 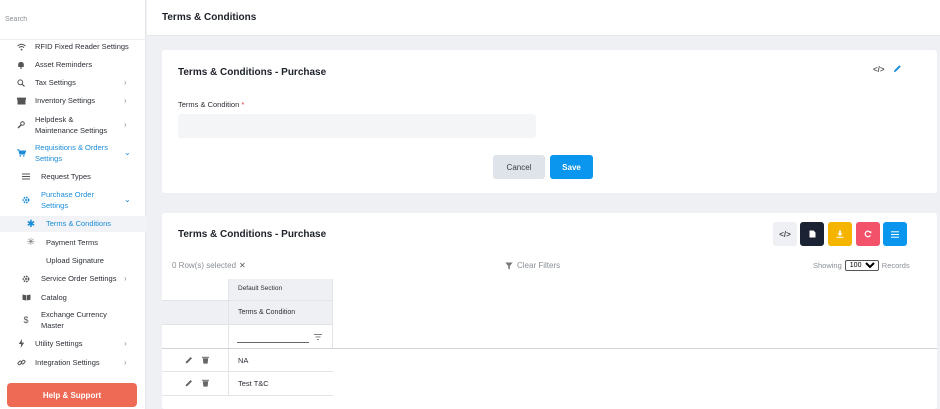 I want to click on clear-filters-button: Clear Filters, so click(x=532, y=265).